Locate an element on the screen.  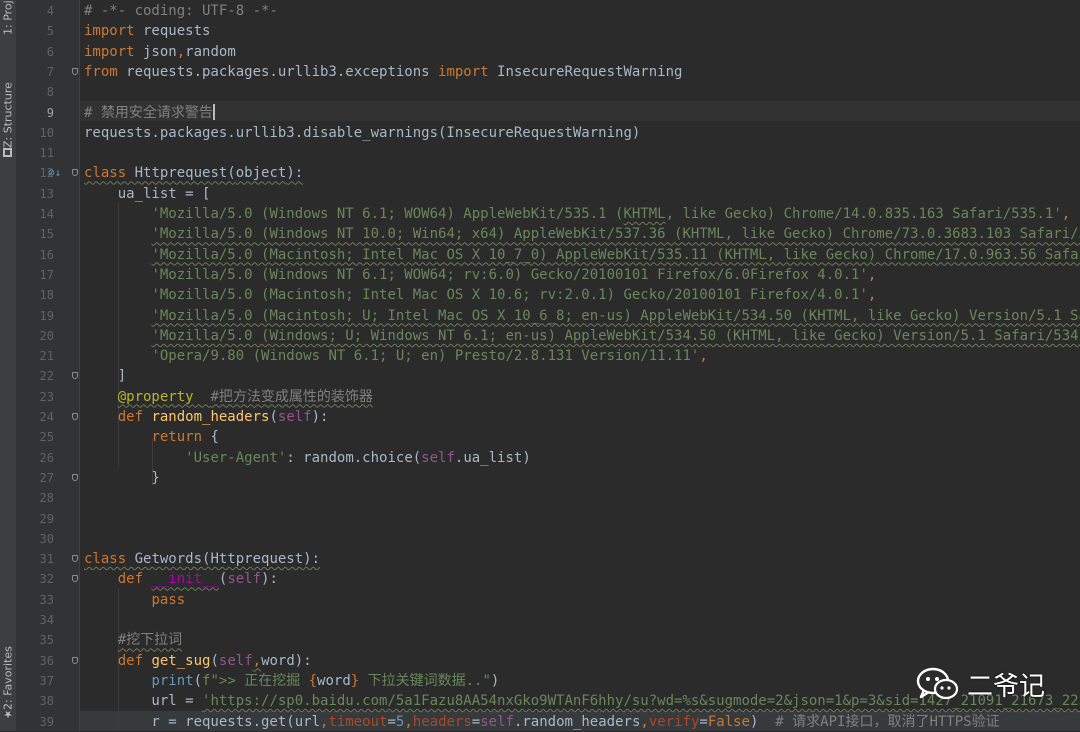
tool-window-strip: 1: Project Z: Structure ★ 2: Favorites is located at coordinates (8, 365).